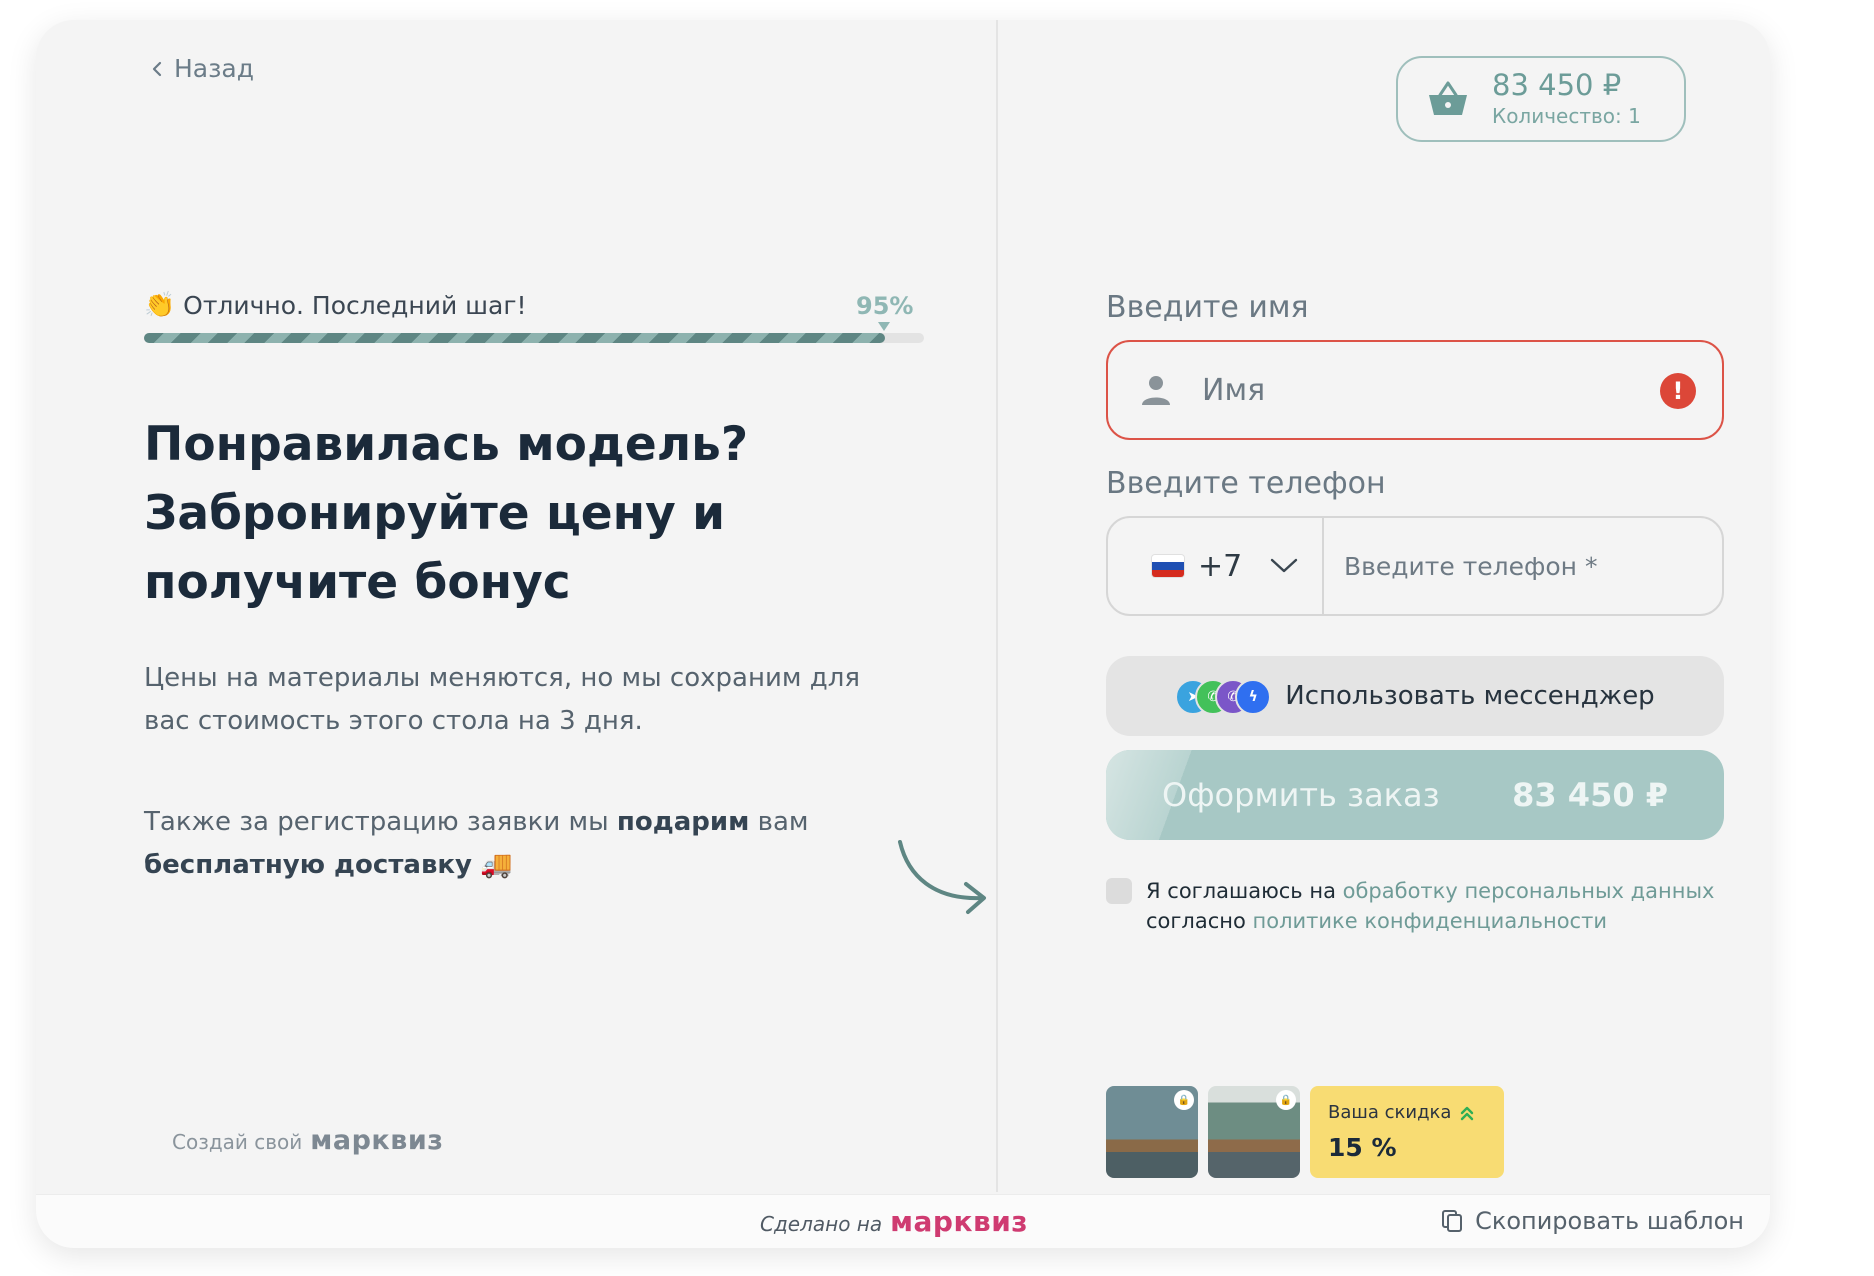 The width and height of the screenshot is (1874, 1276). What do you see at coordinates (1678, 391) in the screenshot?
I see `error-icon: !` at bounding box center [1678, 391].